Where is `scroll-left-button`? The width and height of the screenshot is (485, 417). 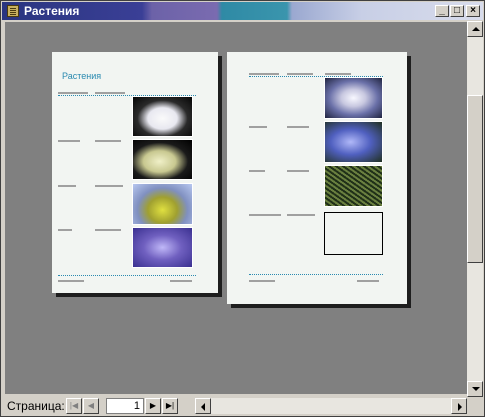
scroll-left-button is located at coordinates (203, 406).